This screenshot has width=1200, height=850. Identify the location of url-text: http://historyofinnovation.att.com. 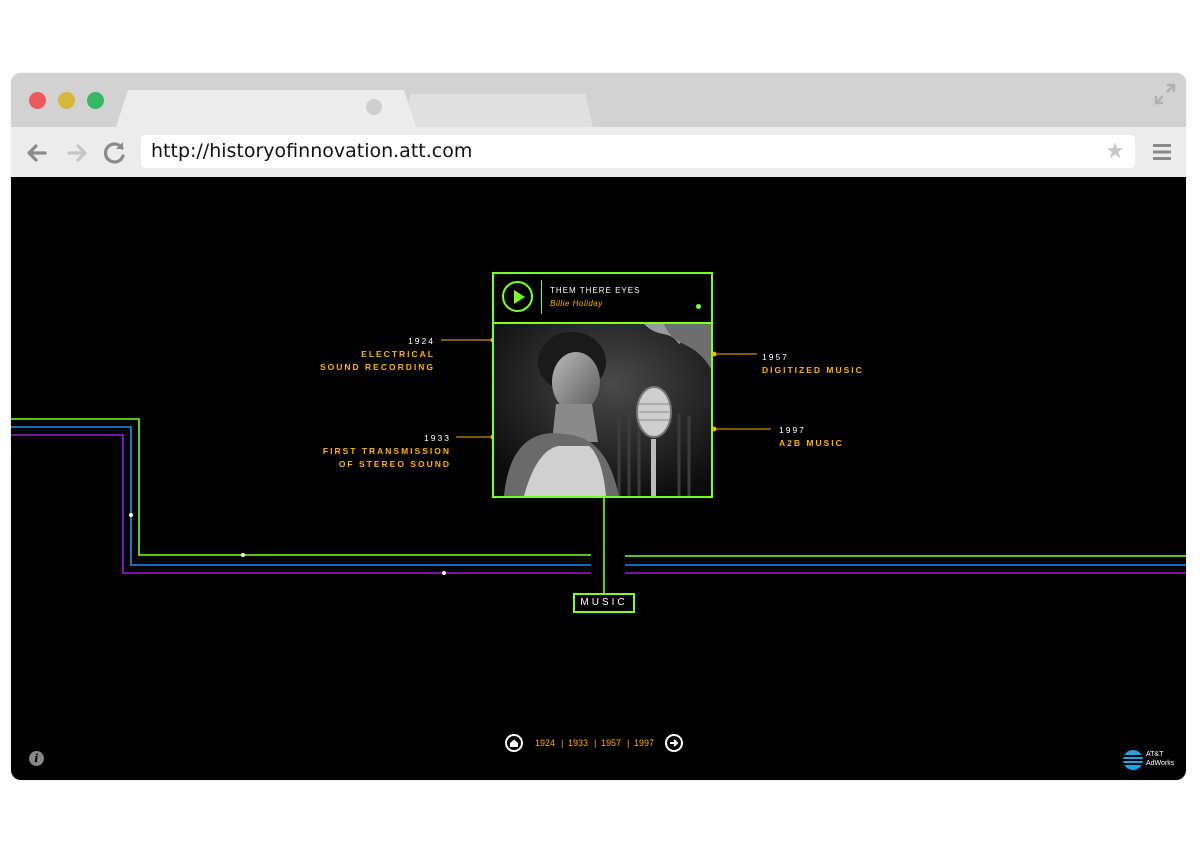
(311, 151).